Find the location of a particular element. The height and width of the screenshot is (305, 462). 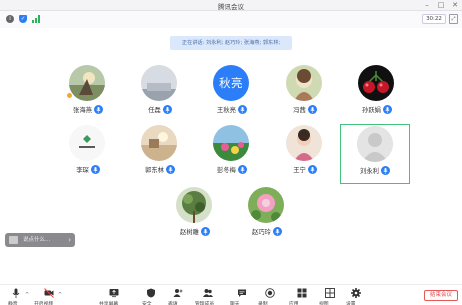

participant-name-row: 刘永利 is located at coordinates (375, 170).